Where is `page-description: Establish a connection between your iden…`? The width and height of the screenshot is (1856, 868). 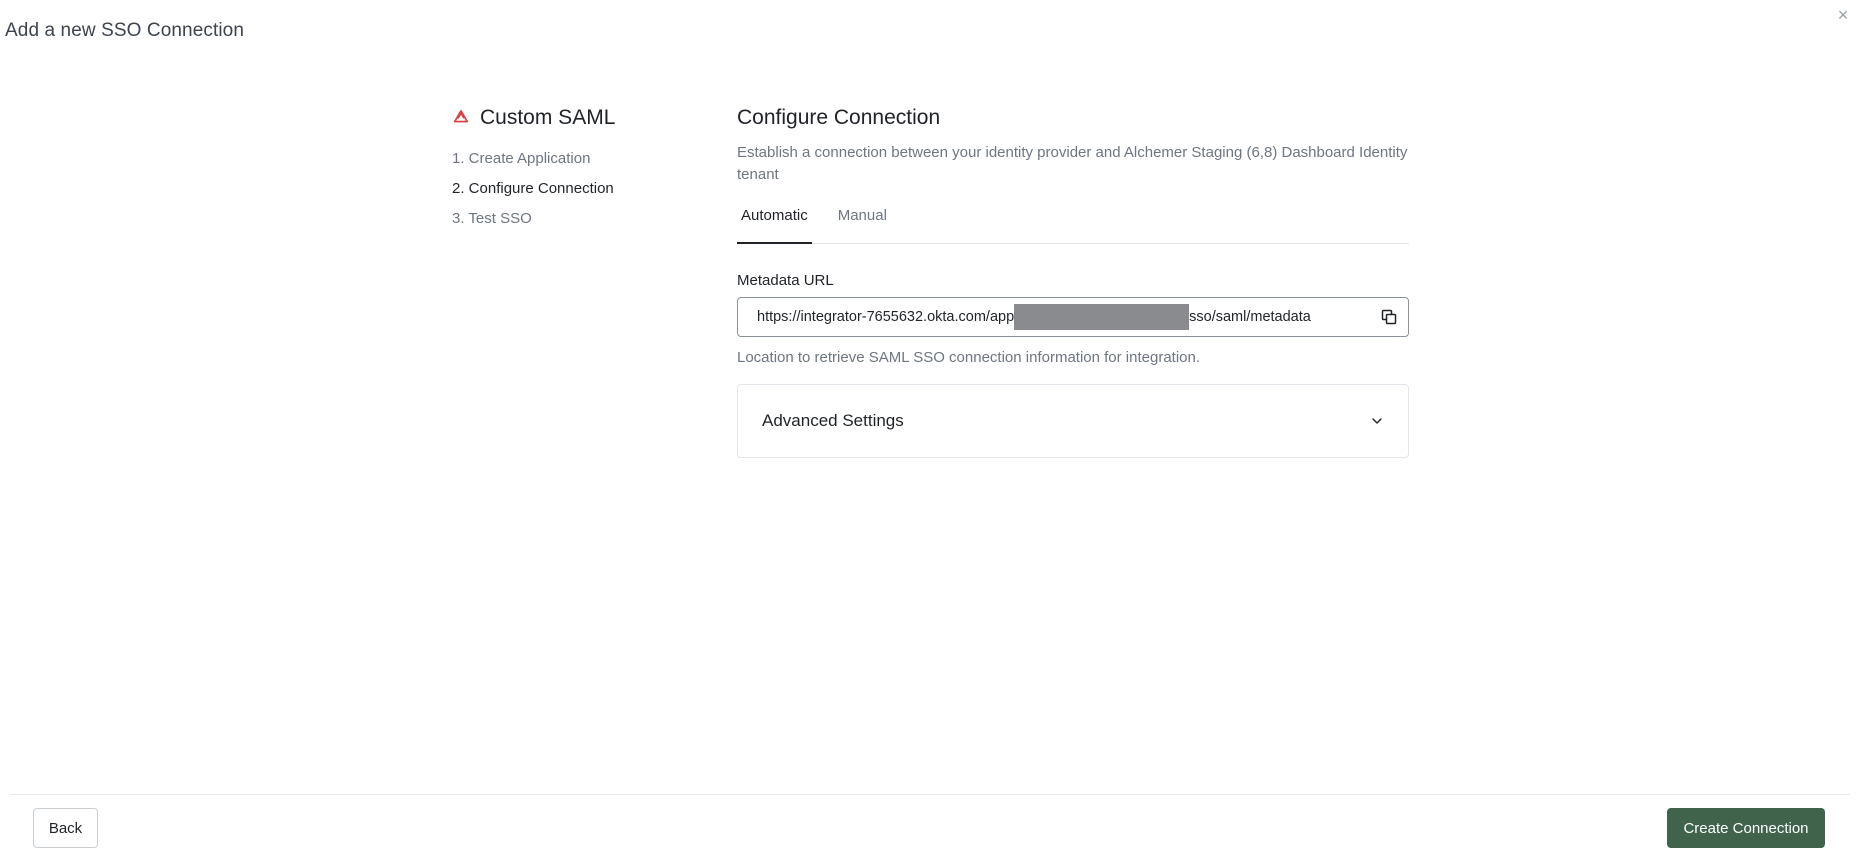
page-description: Establish a connection between your iden… is located at coordinates (1072, 163).